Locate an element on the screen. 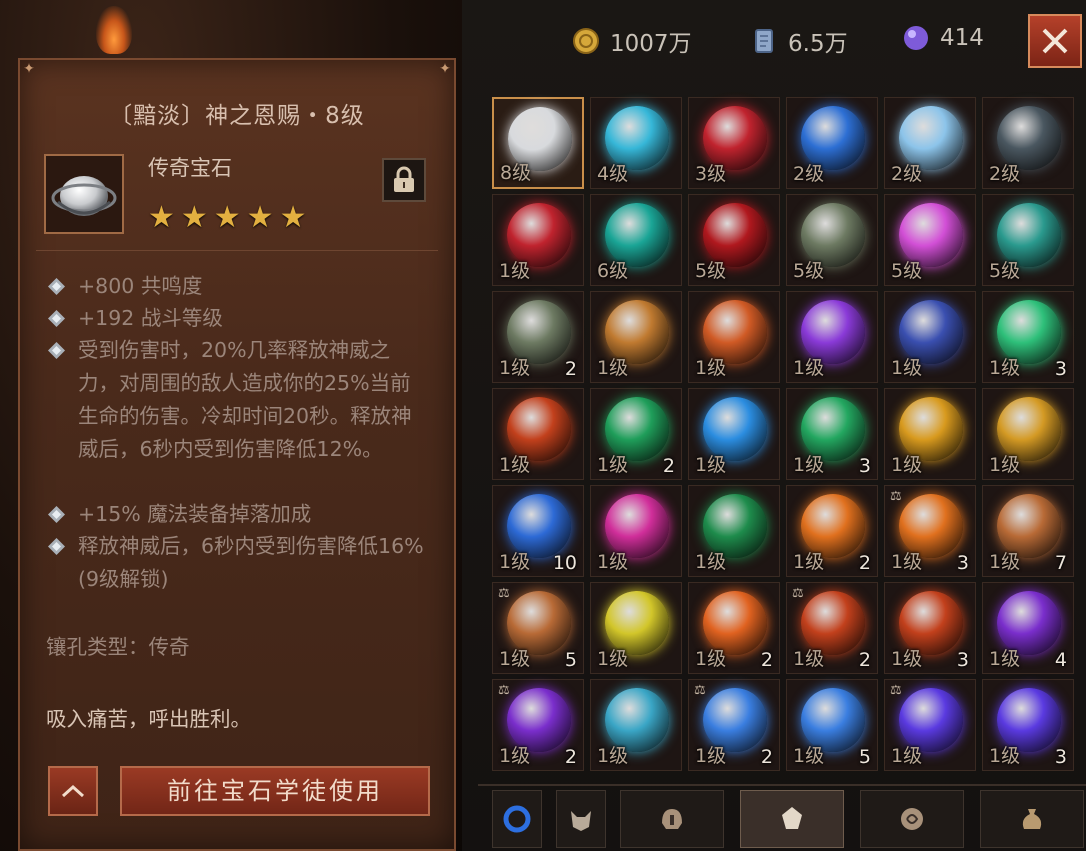  attribute-line: +15% 魔法装备掉落加成 is located at coordinates (238, 514).